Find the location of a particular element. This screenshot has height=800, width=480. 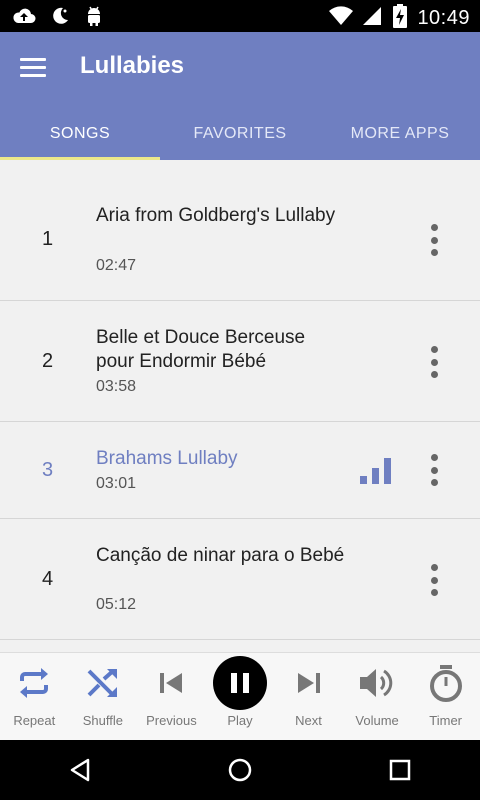

home-icon is located at coordinates (240, 770).